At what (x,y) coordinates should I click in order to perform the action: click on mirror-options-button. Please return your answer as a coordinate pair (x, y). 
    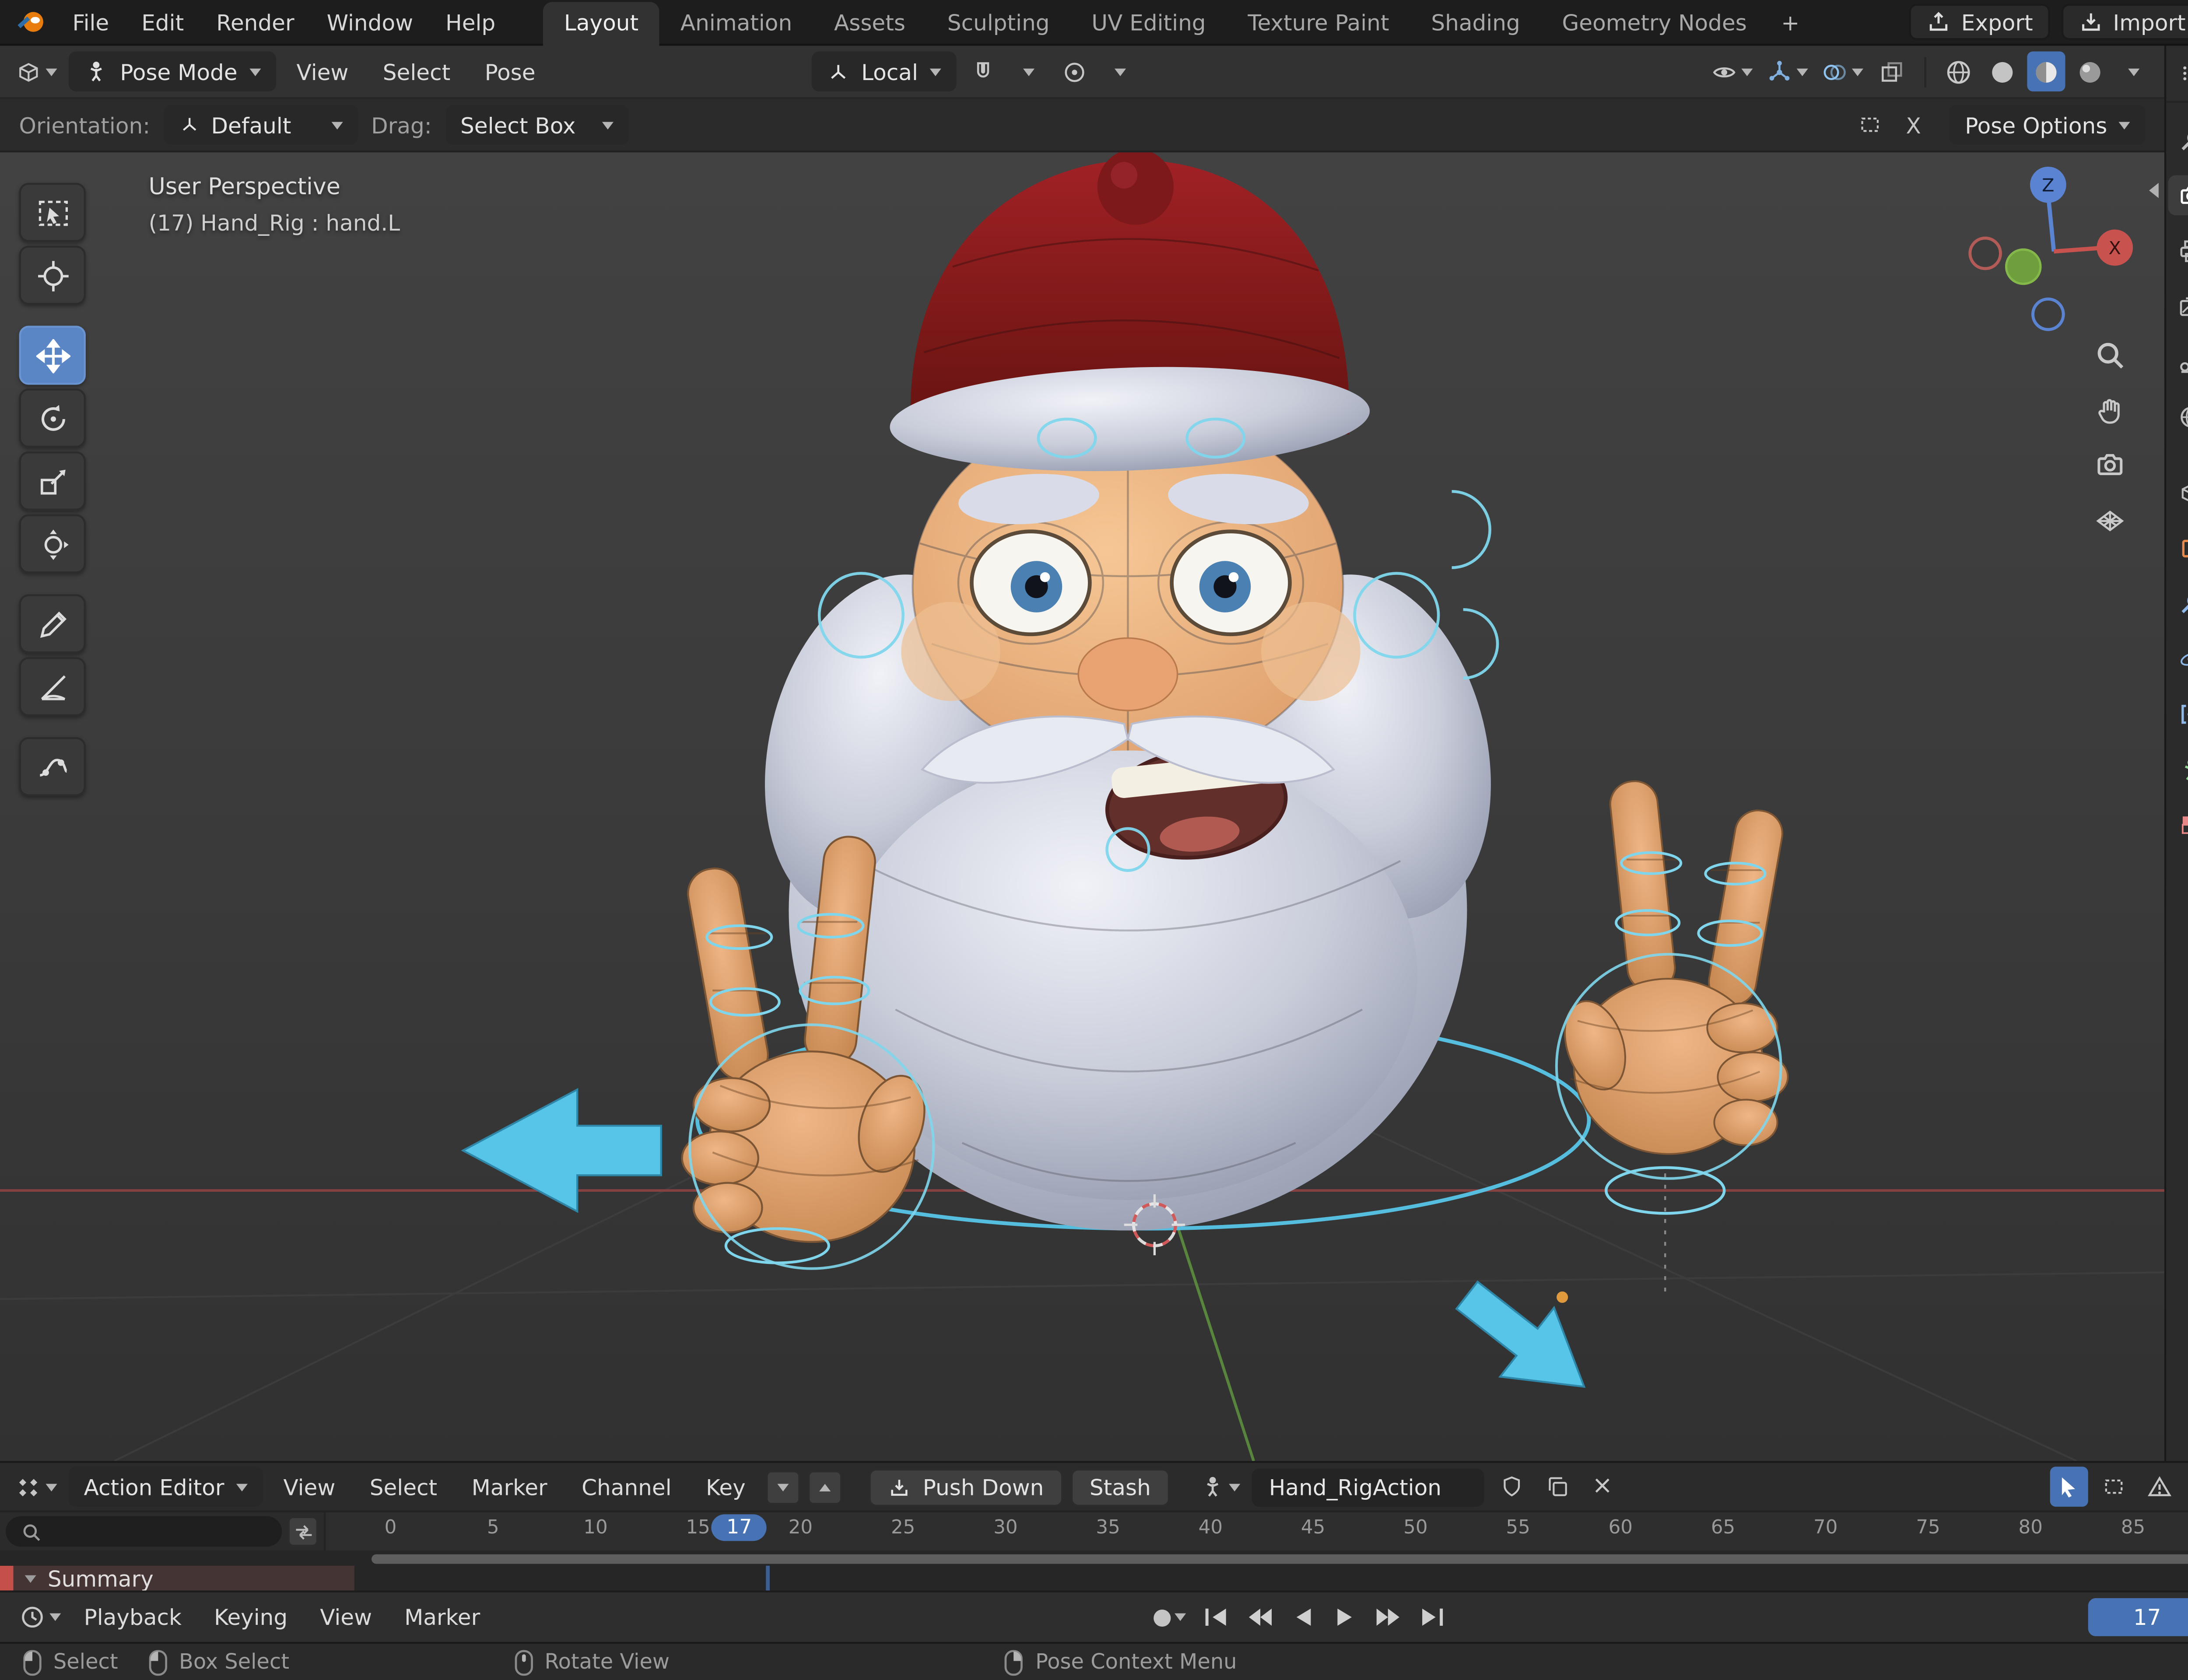
    Looking at the image, I should click on (1870, 124).